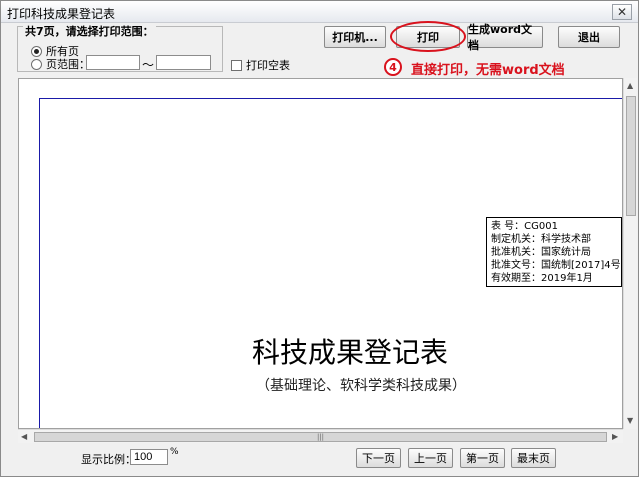 The image size is (639, 477). Describe the element at coordinates (378, 458) in the screenshot. I see `next-page-button: 下一页` at that location.